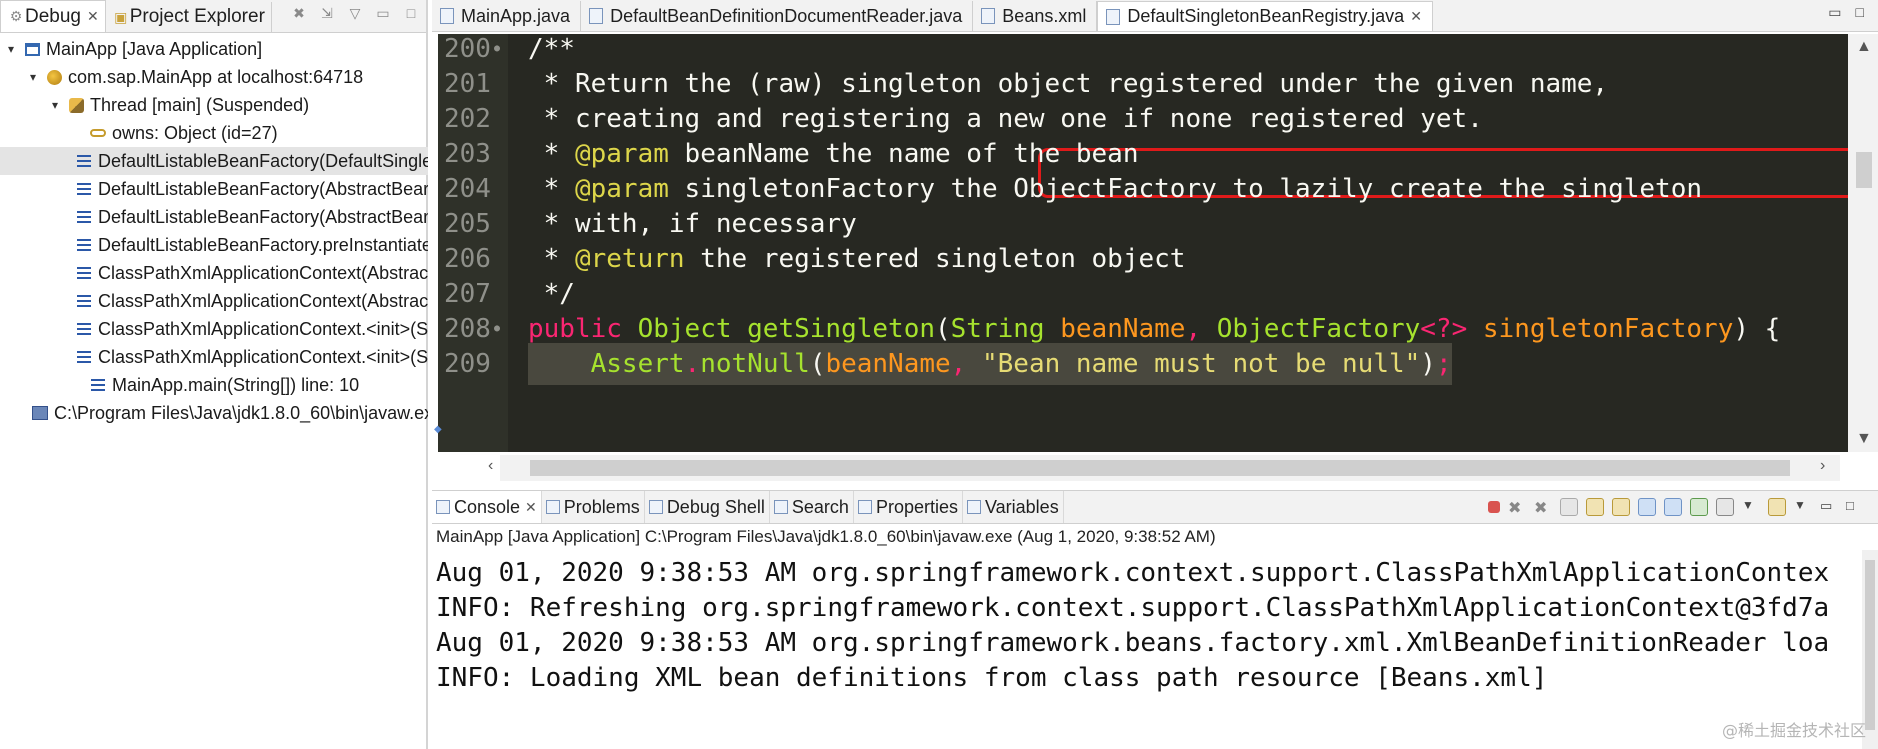 The width and height of the screenshot is (1878, 749). Describe the element at coordinates (943, 329) in the screenshot. I see `code-token: (` at that location.